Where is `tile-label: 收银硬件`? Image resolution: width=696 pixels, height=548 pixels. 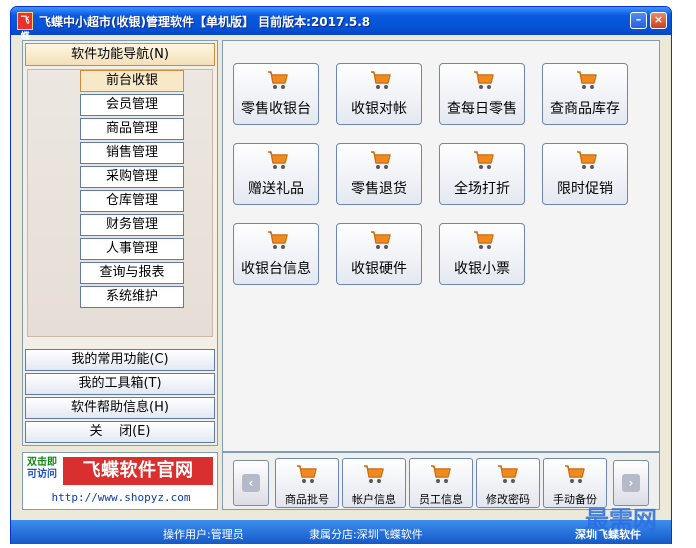 tile-label: 收银硬件 is located at coordinates (379, 269).